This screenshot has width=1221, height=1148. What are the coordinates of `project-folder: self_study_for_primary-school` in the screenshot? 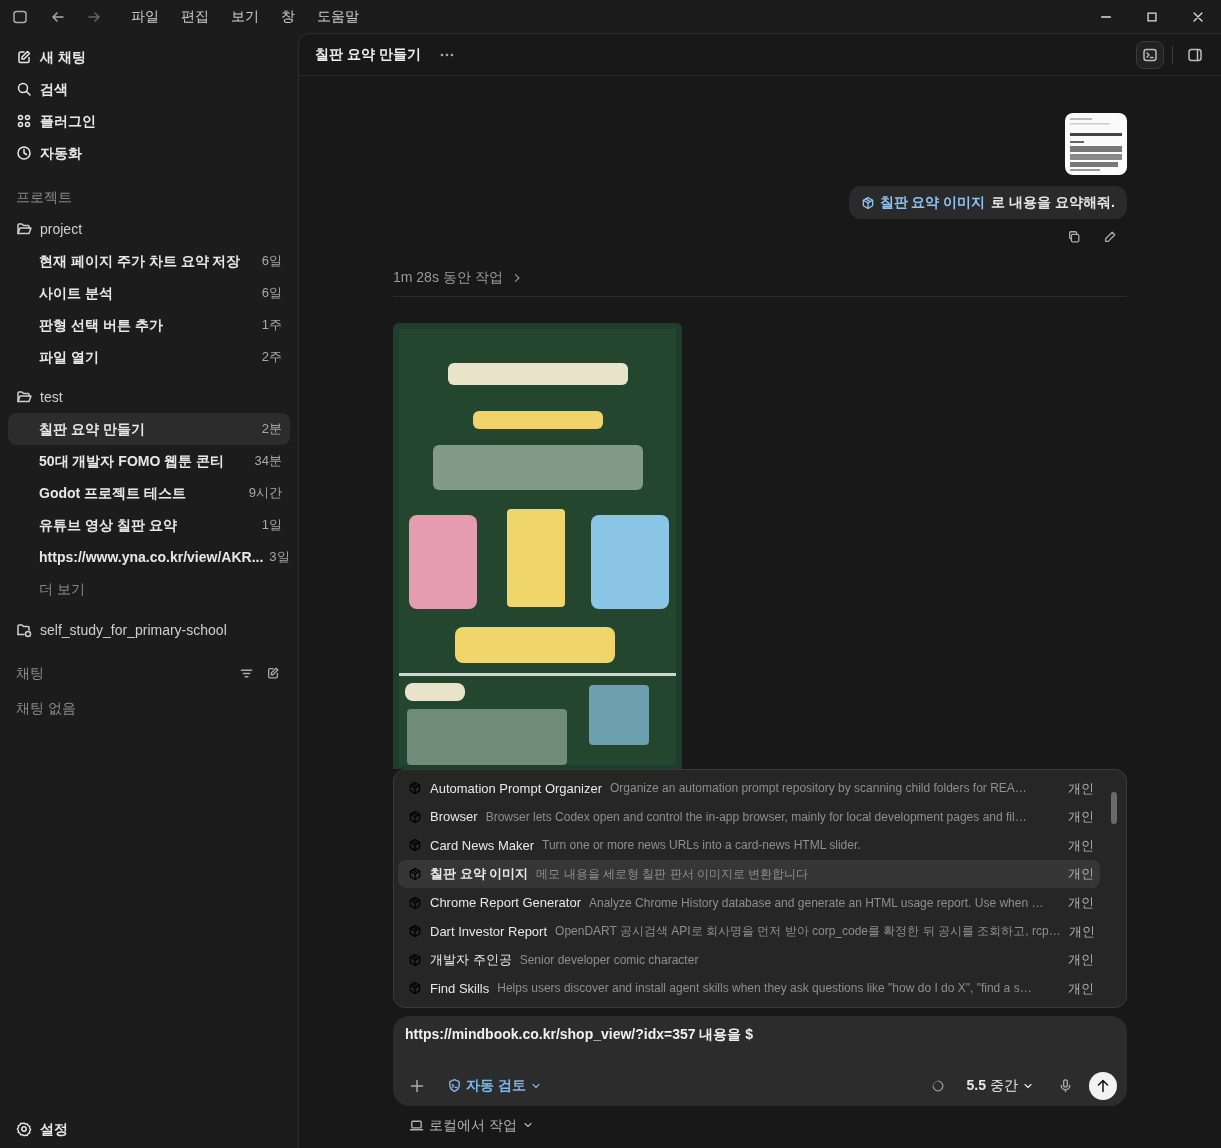 It's located at (149, 630).